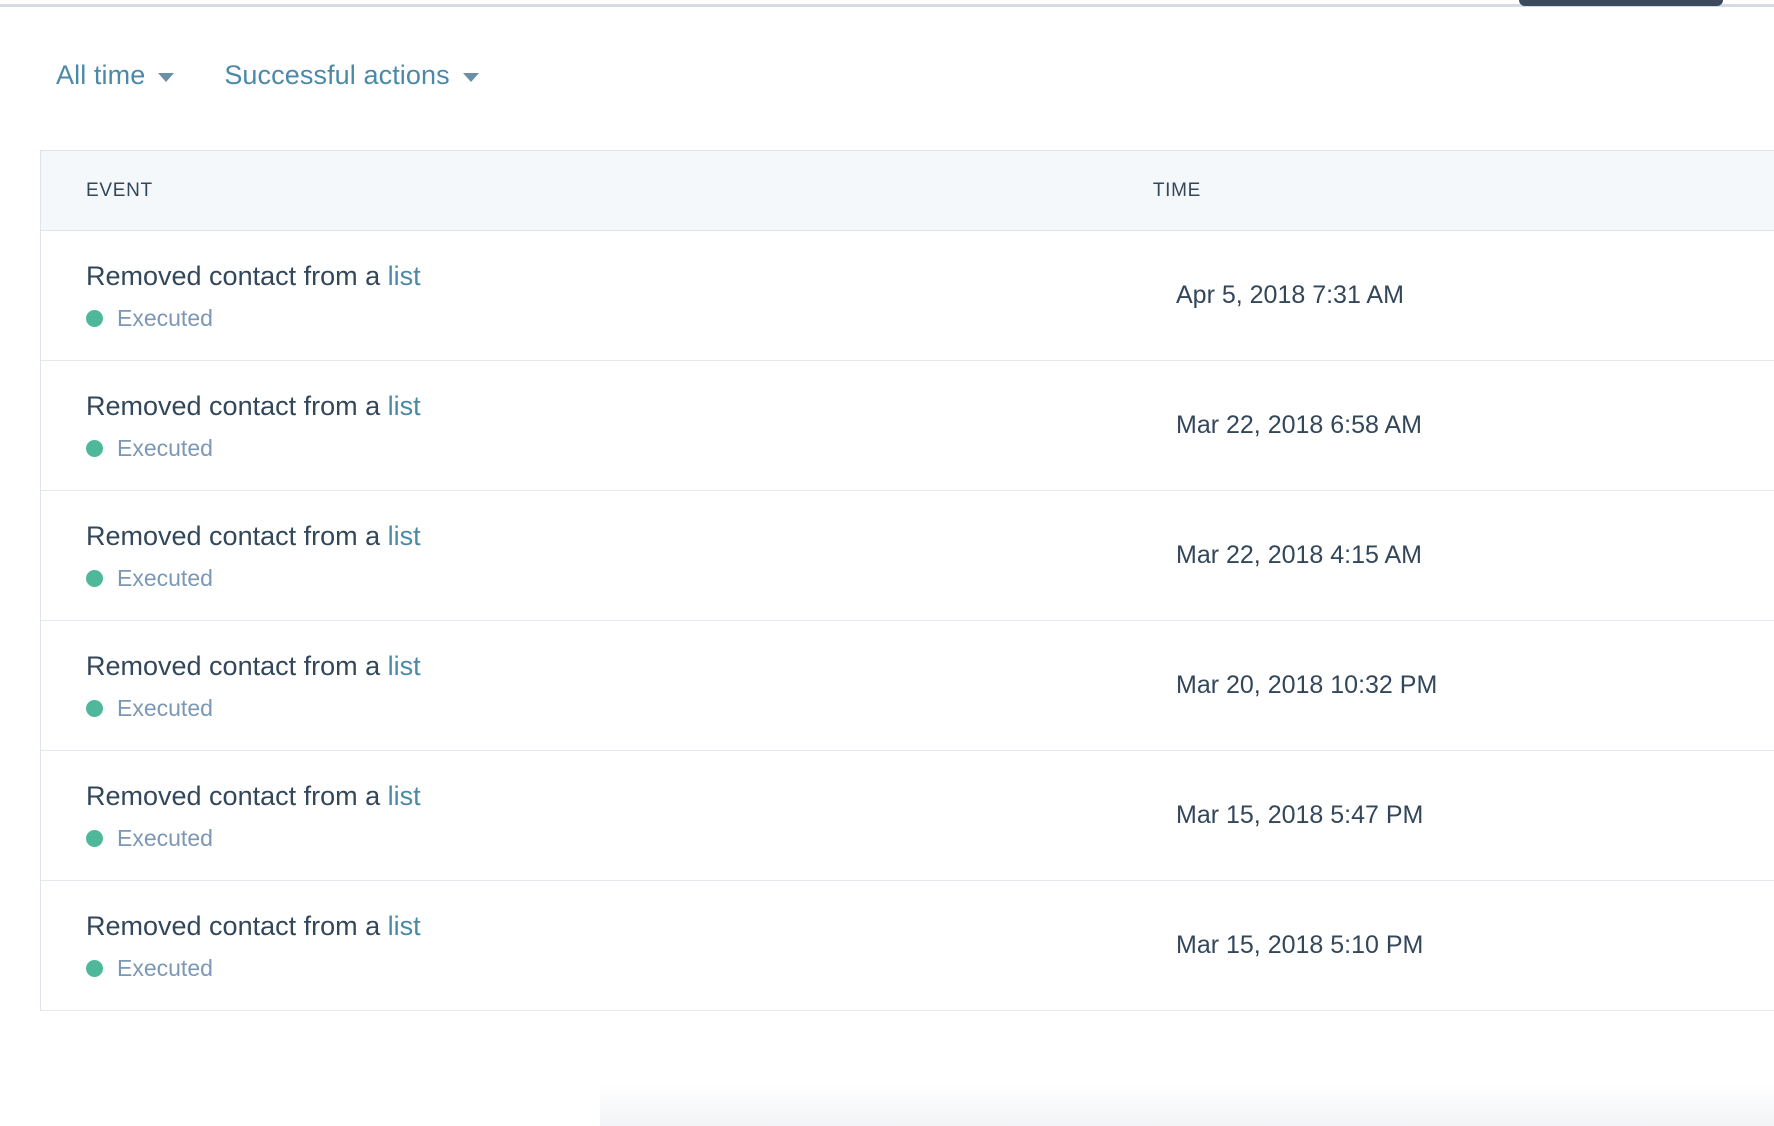 This screenshot has width=1774, height=1126. I want to click on bottom-fade-overlay, so click(1187, 1105).